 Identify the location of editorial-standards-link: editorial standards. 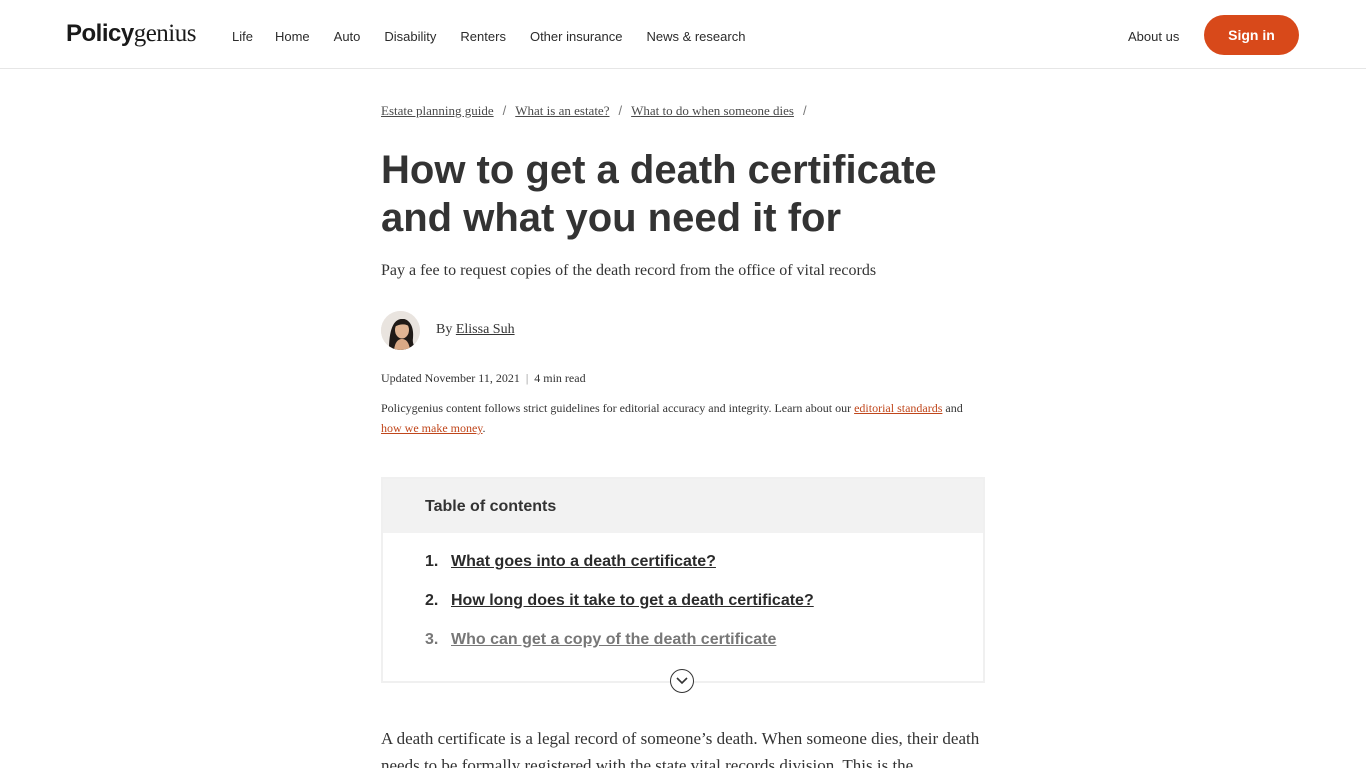
(898, 408).